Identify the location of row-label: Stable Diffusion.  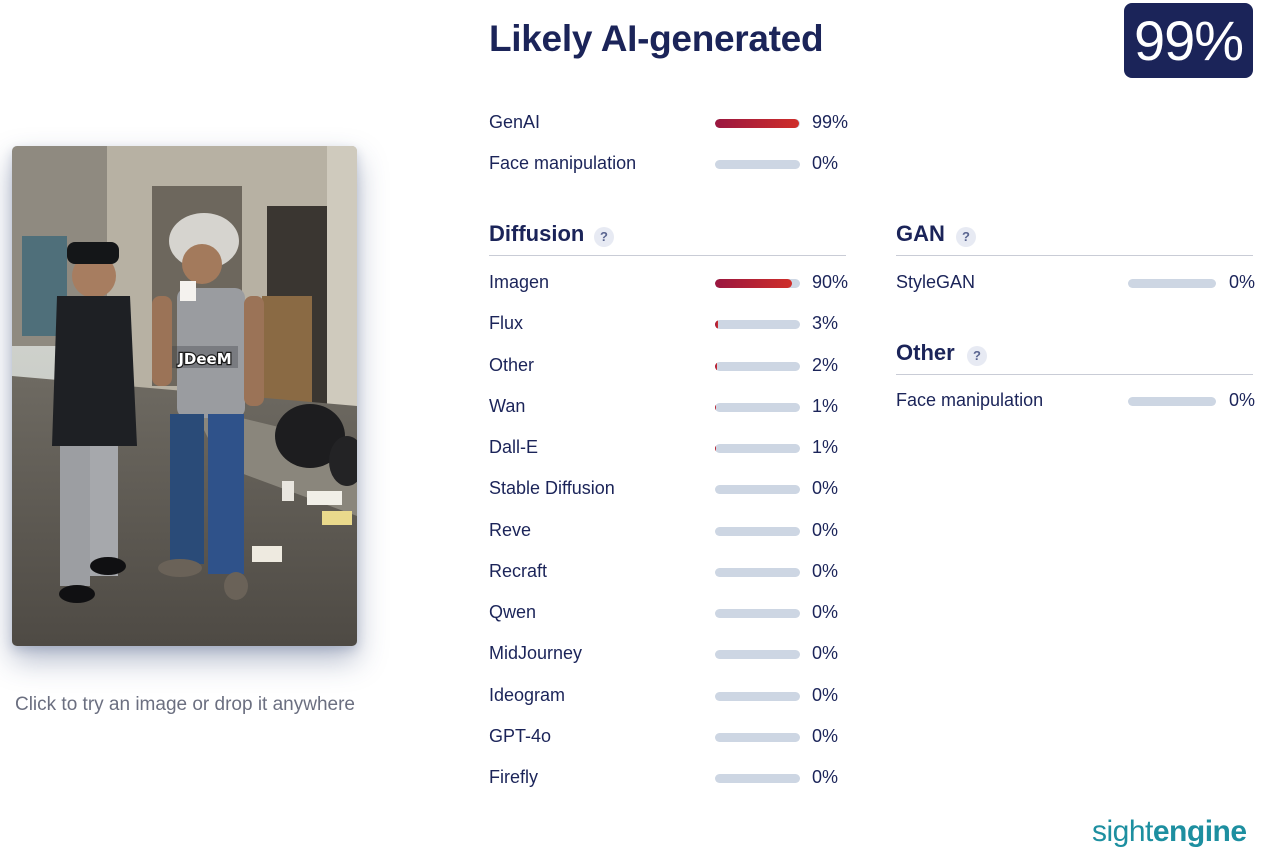
(552, 488).